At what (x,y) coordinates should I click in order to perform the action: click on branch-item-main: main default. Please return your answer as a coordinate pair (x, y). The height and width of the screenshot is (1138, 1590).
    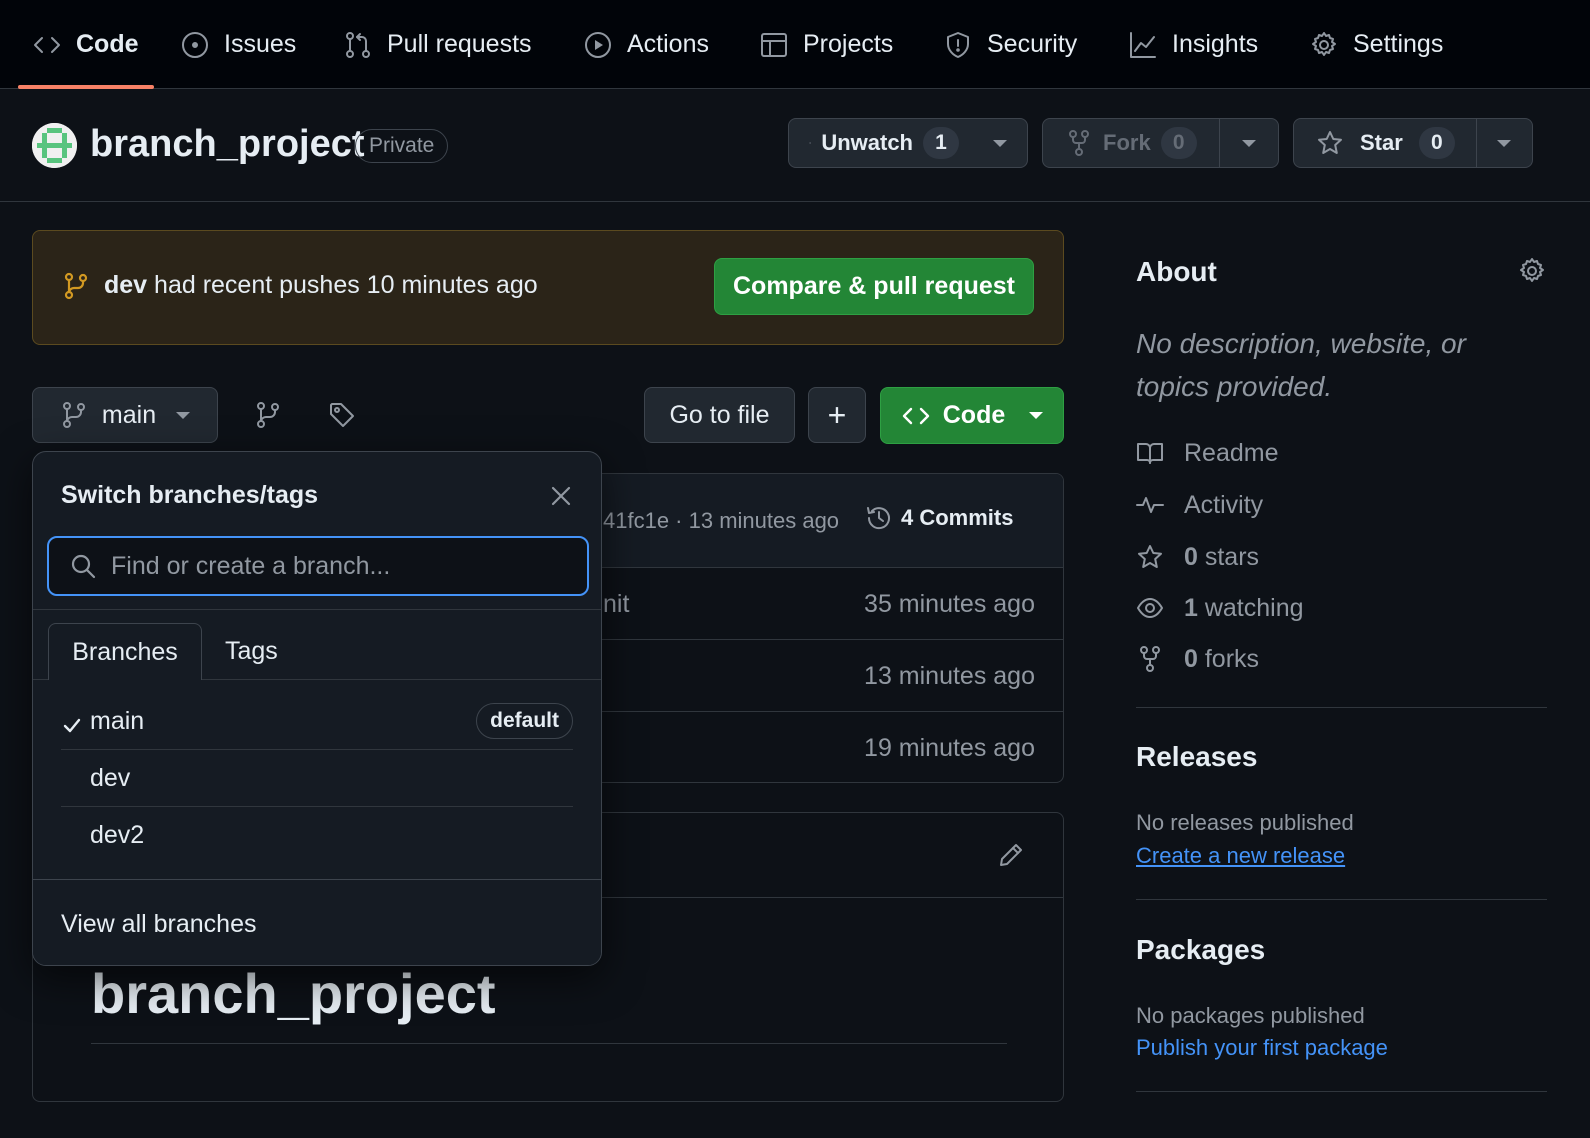
    Looking at the image, I should click on (317, 721).